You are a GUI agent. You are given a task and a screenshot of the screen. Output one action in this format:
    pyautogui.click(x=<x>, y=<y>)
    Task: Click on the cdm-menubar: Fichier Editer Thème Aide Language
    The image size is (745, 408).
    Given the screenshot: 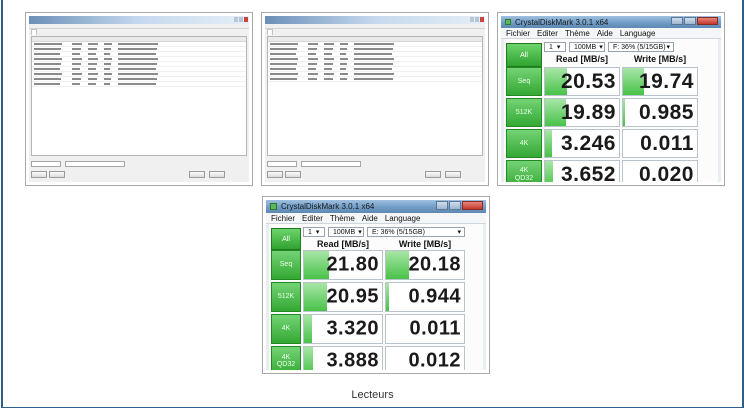 What is the action you would take?
    pyautogui.click(x=611, y=33)
    